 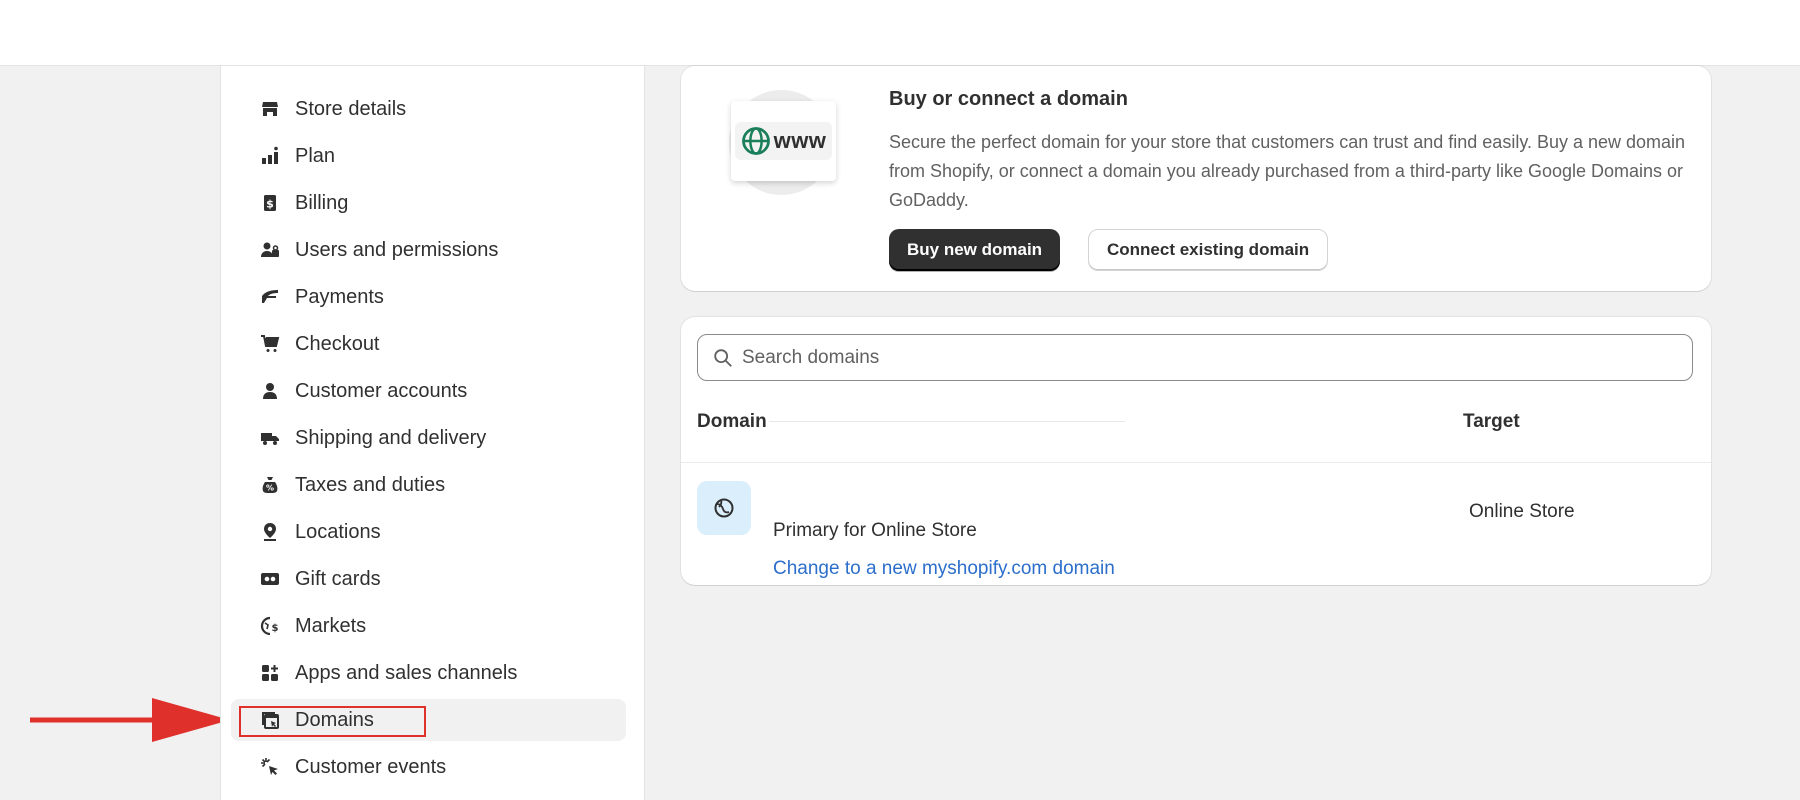 I want to click on sidebar-item-customer-accounts: Customer accounts, so click(x=428, y=391).